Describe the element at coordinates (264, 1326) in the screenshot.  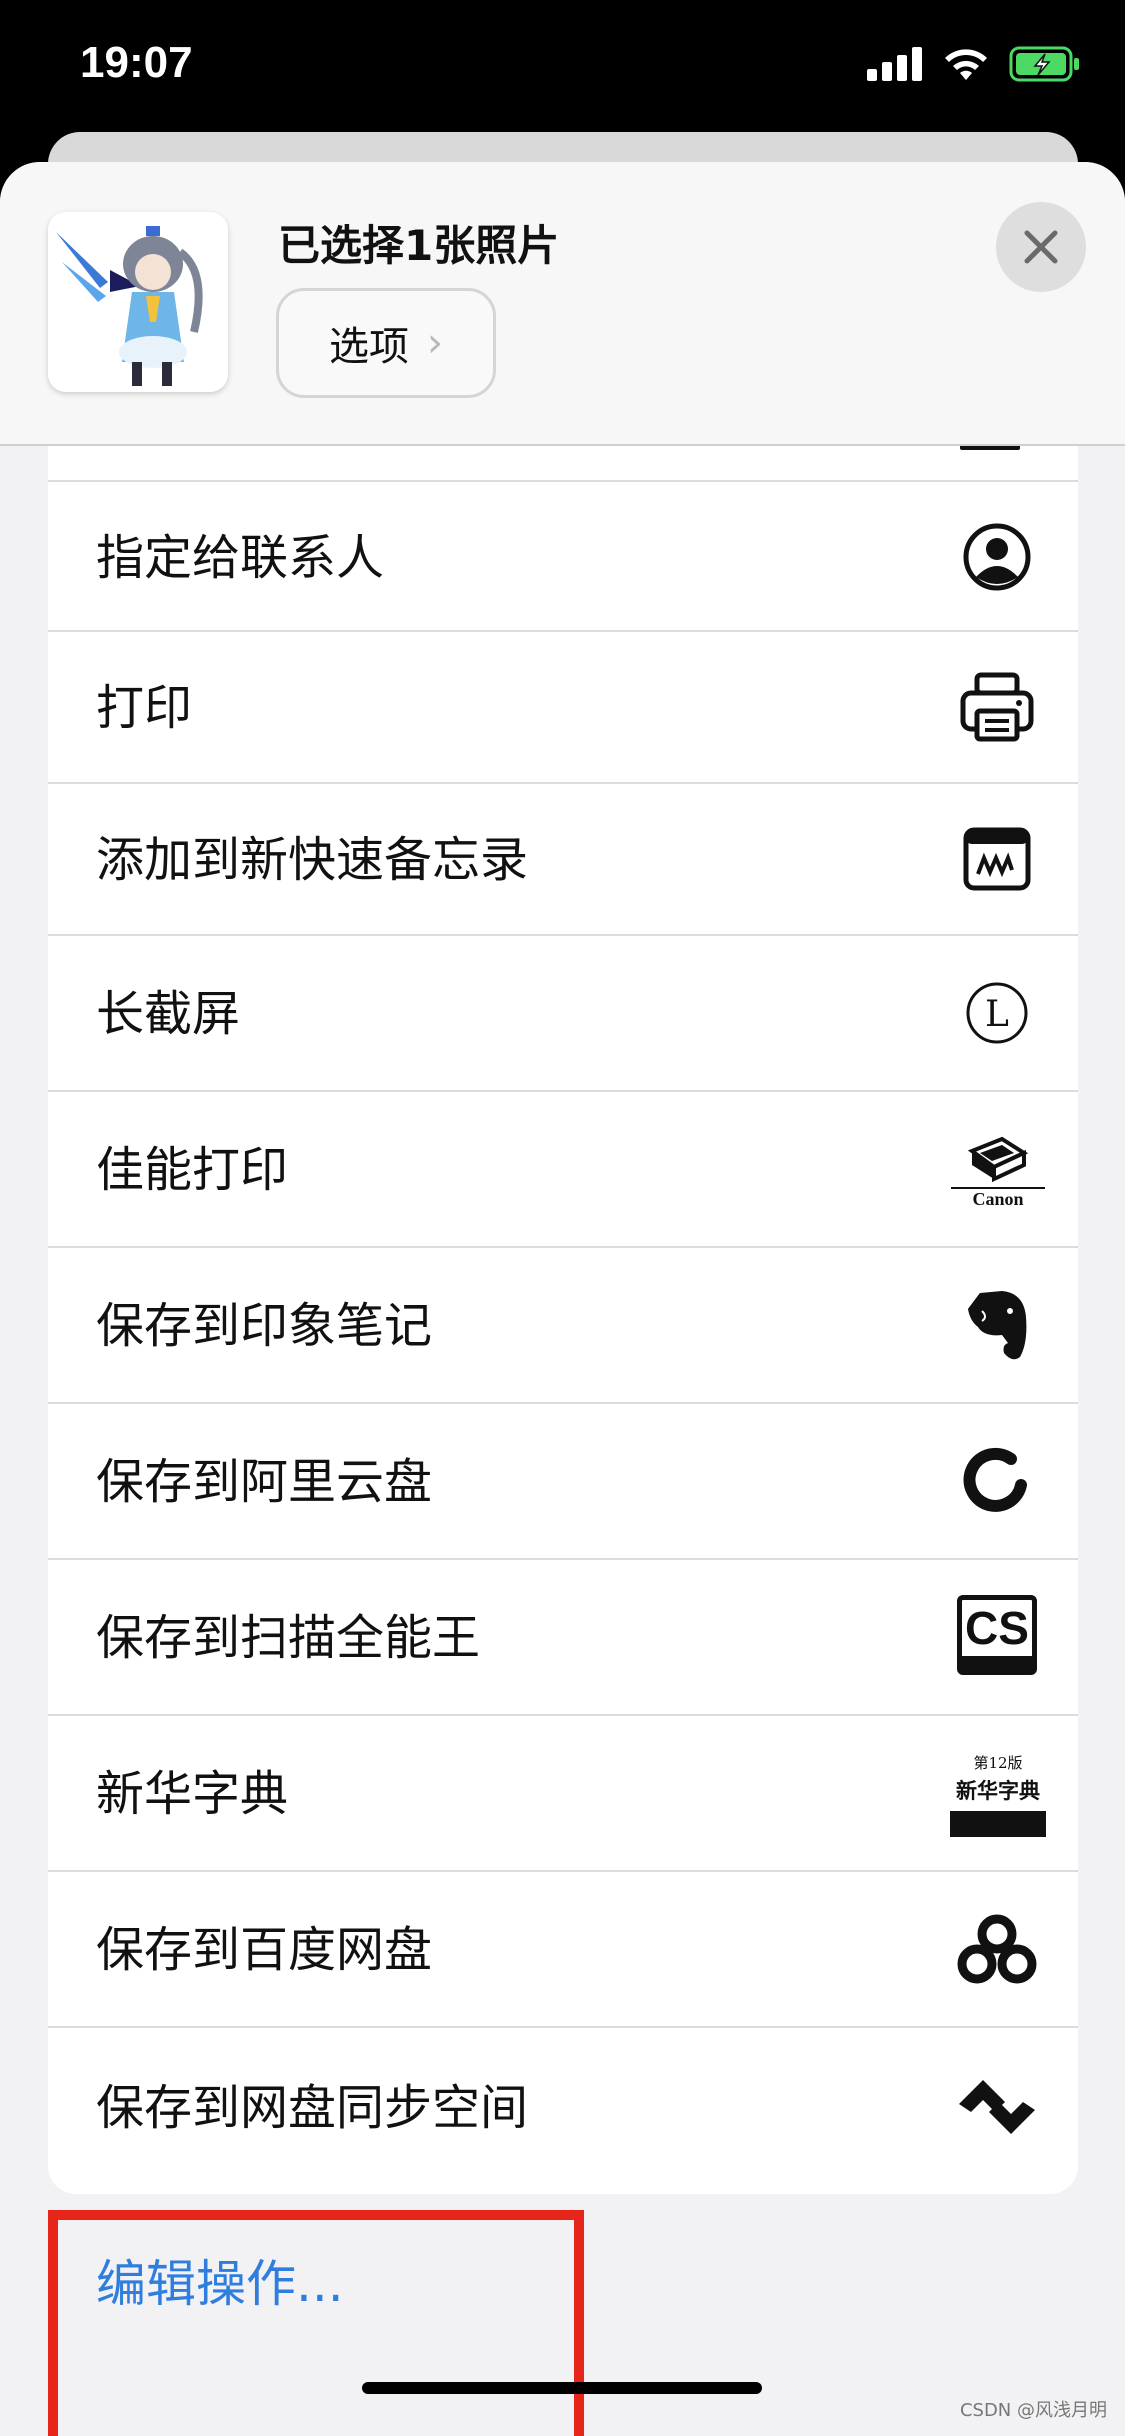
I see `action-label: 保存到印象笔记` at that location.